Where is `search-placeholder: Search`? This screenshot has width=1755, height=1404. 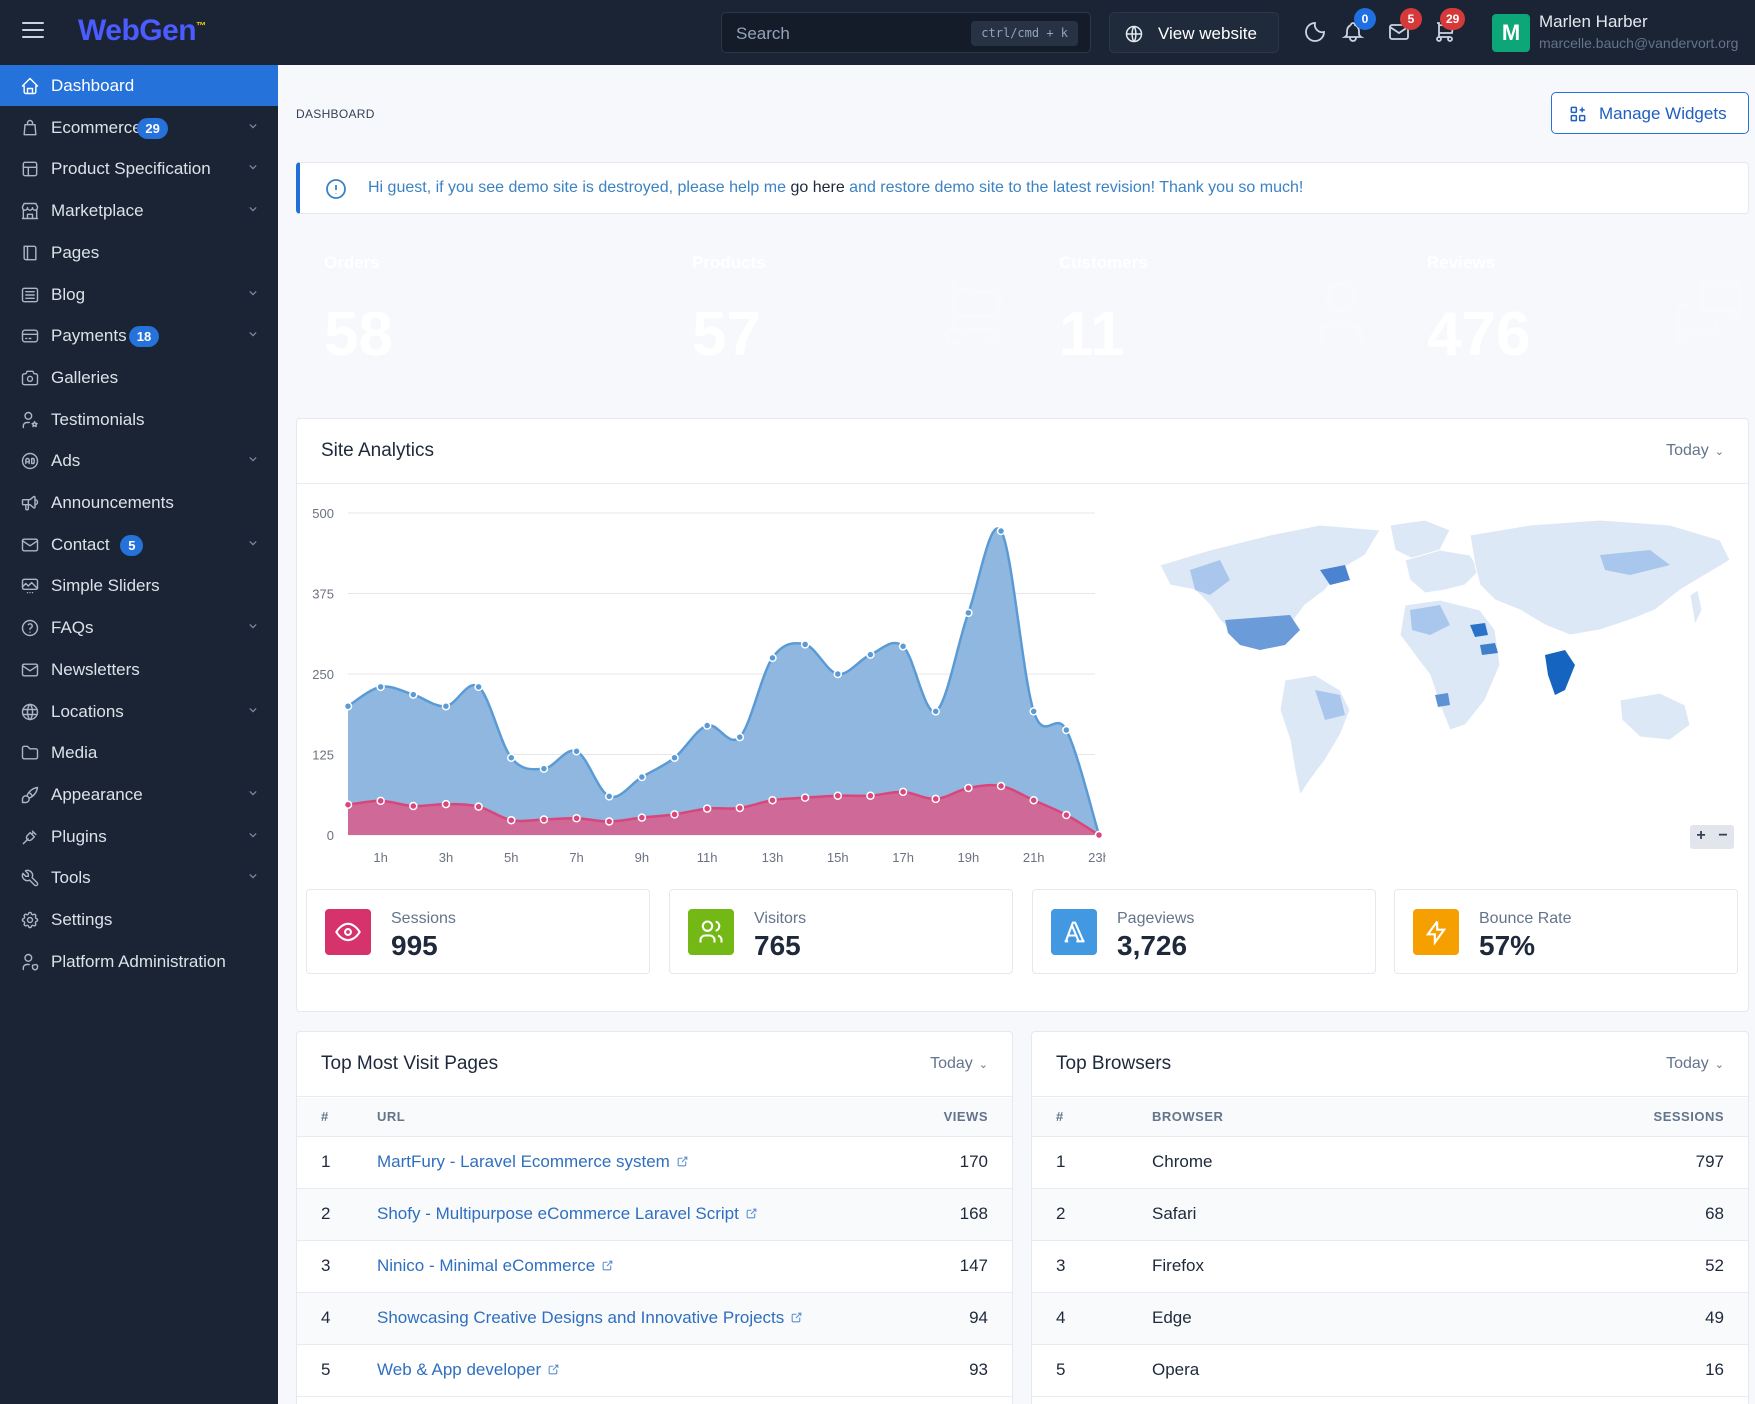 search-placeholder: Search is located at coordinates (763, 33).